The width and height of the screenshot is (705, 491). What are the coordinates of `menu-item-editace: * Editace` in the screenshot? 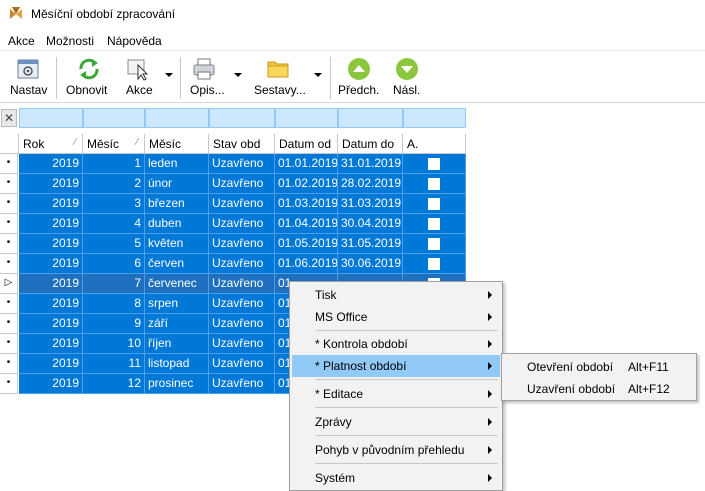 It's located at (396, 394).